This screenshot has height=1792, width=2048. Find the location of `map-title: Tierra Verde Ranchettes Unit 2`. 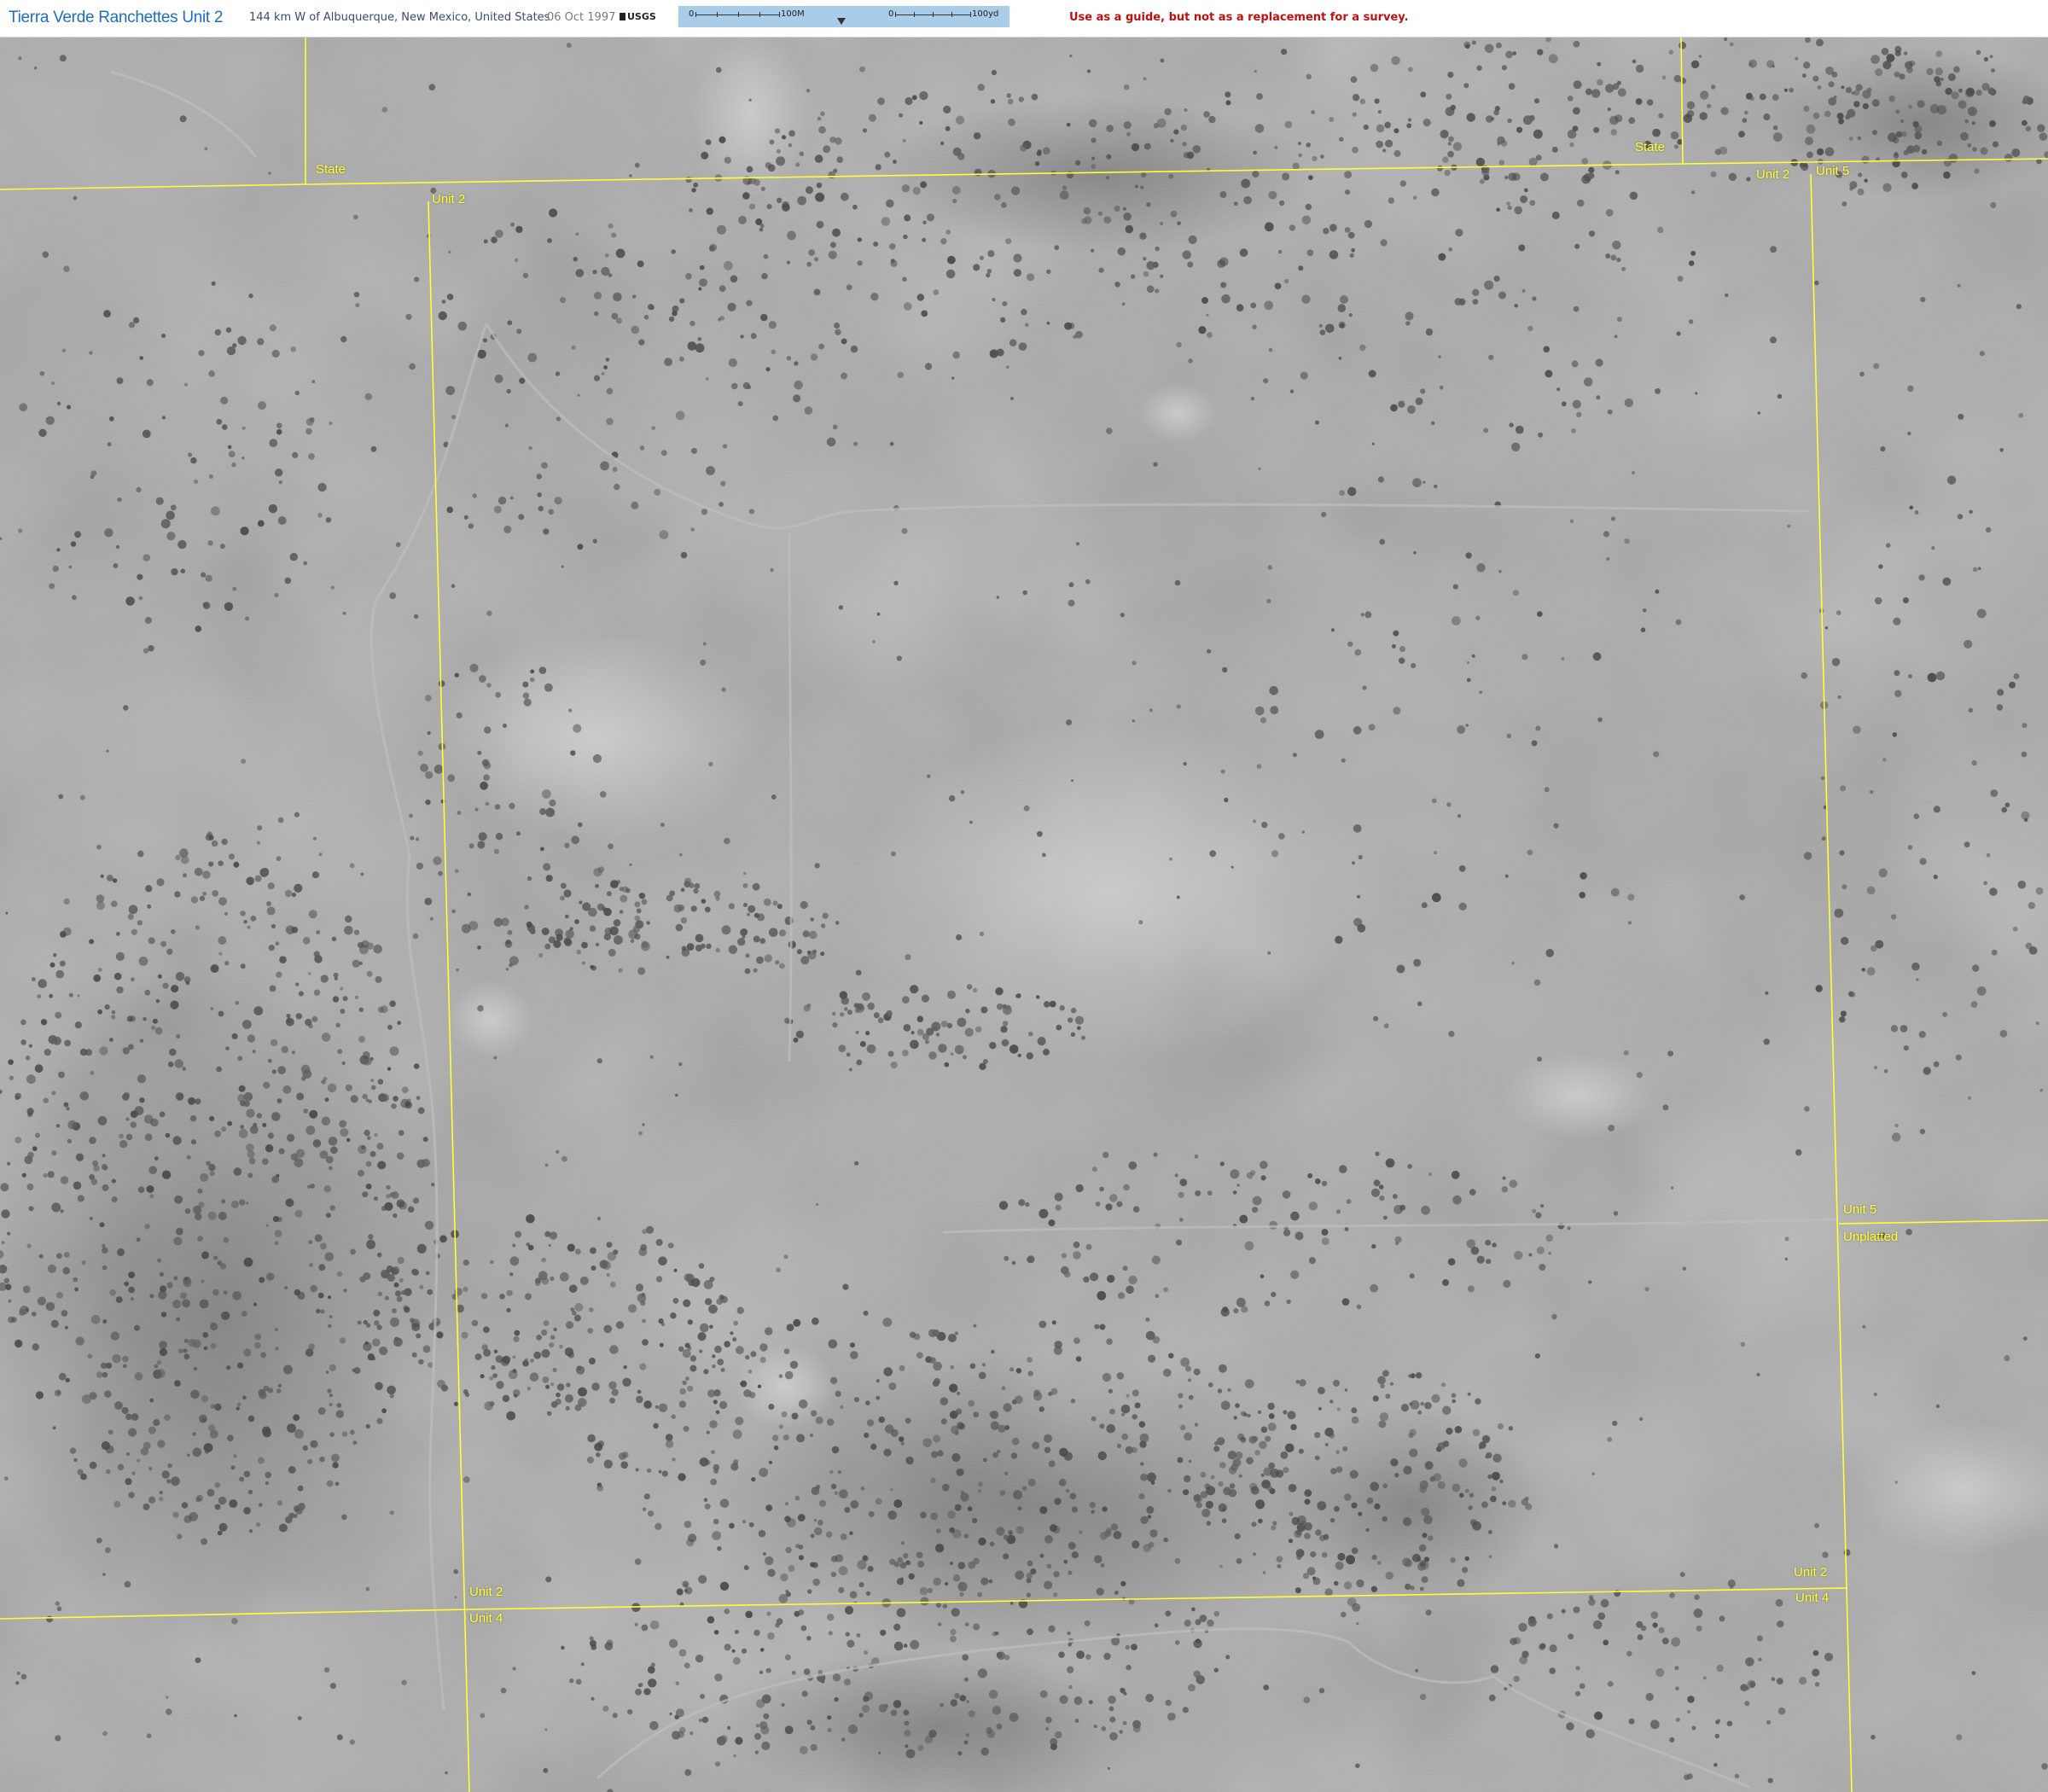

map-title: Tierra Verde Ranchettes Unit 2 is located at coordinates (117, 17).